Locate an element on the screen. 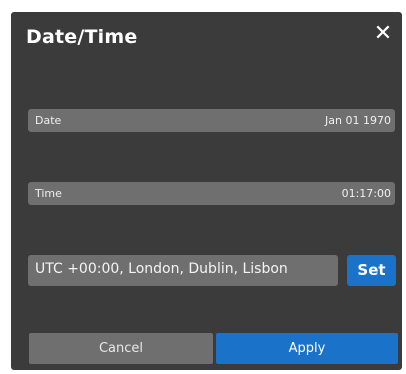 This screenshot has width=406, height=374. time-field: Time 01:17:00 is located at coordinates (211, 193).